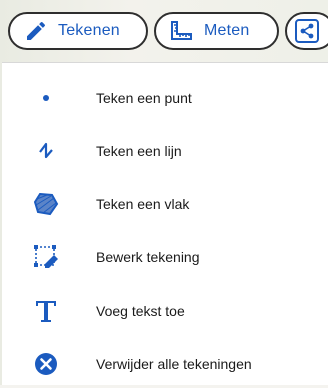 The width and height of the screenshot is (328, 388). I want to click on menu-item-delete-all: Verwijder alle tekeningen, so click(165, 364).